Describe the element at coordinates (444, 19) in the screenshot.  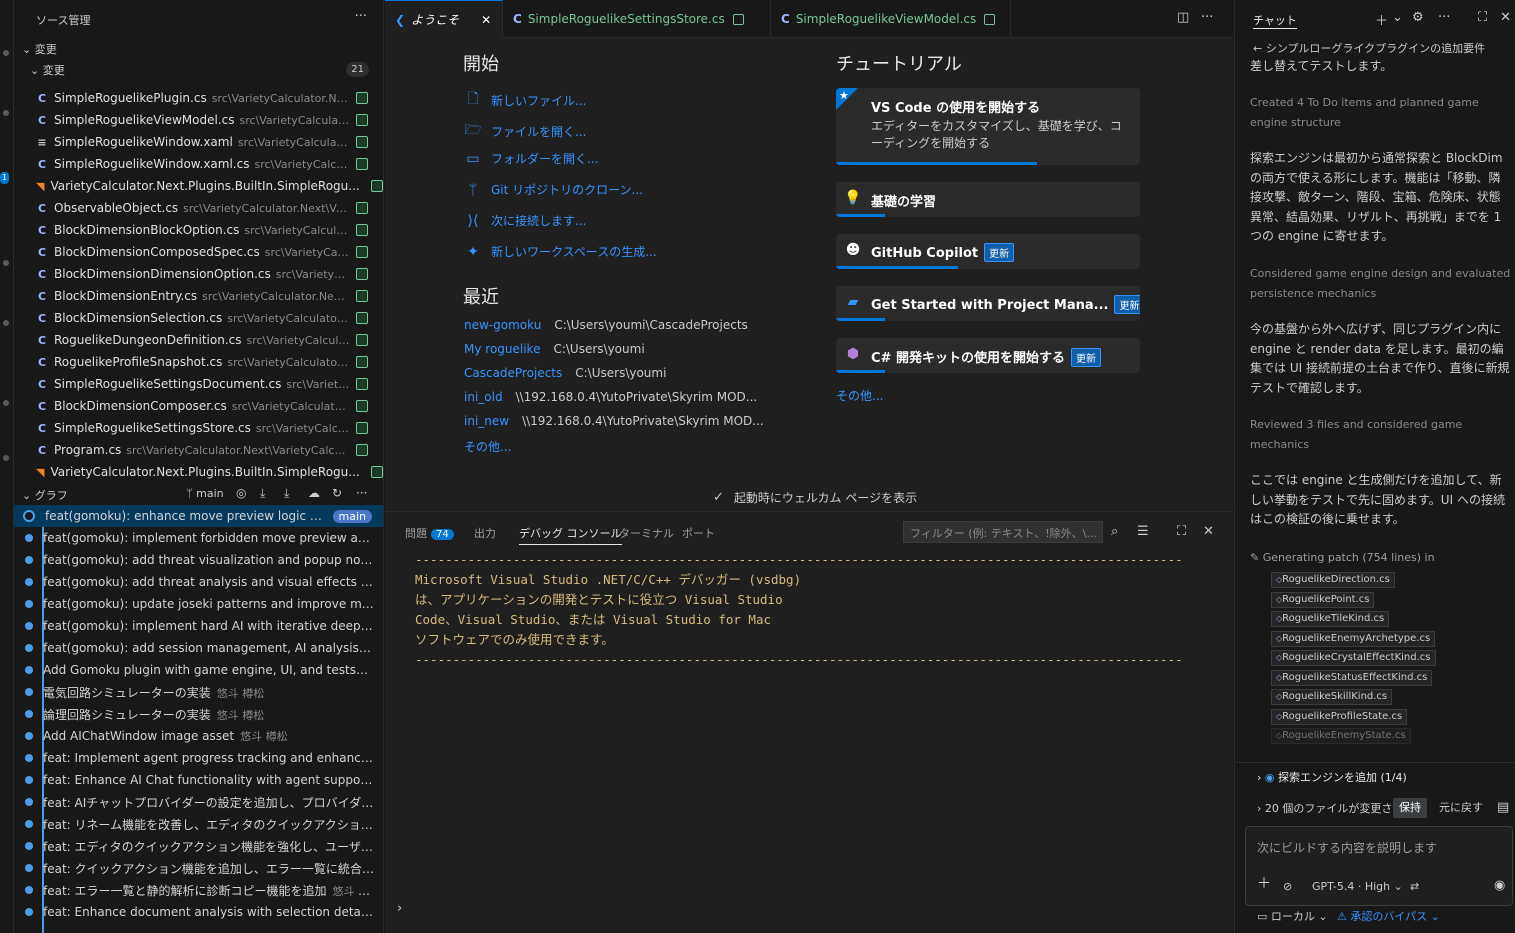
I see `tab-welcome: ❮ ようこそ ✕` at that location.